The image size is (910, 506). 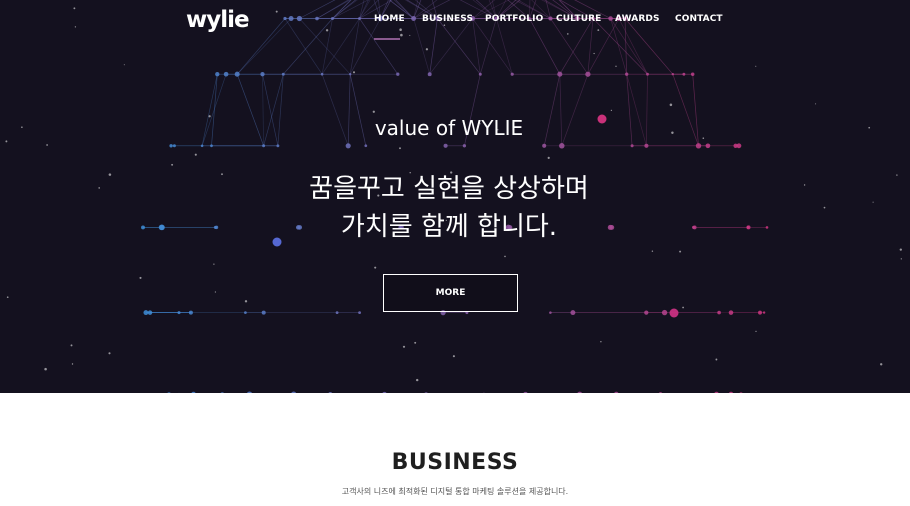 What do you see at coordinates (578, 19) in the screenshot?
I see `nav-item-culture: CULTURE` at bounding box center [578, 19].